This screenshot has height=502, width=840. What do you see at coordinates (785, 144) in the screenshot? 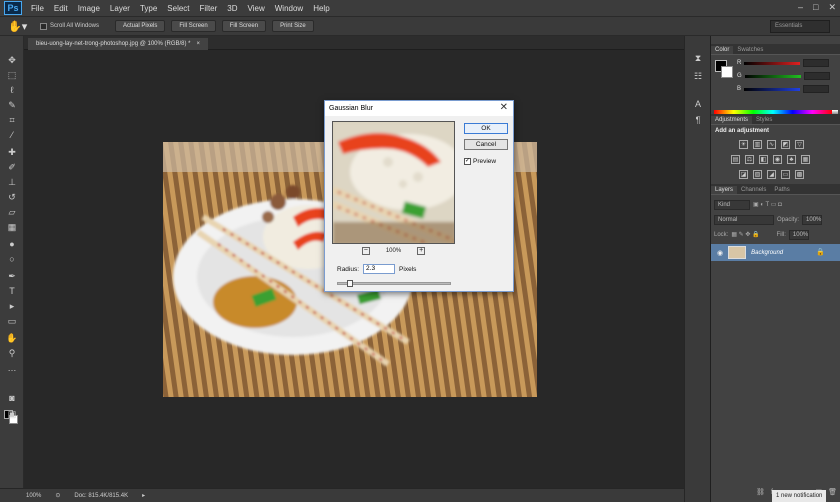
I see `exposure-icon: ◩` at bounding box center [785, 144].